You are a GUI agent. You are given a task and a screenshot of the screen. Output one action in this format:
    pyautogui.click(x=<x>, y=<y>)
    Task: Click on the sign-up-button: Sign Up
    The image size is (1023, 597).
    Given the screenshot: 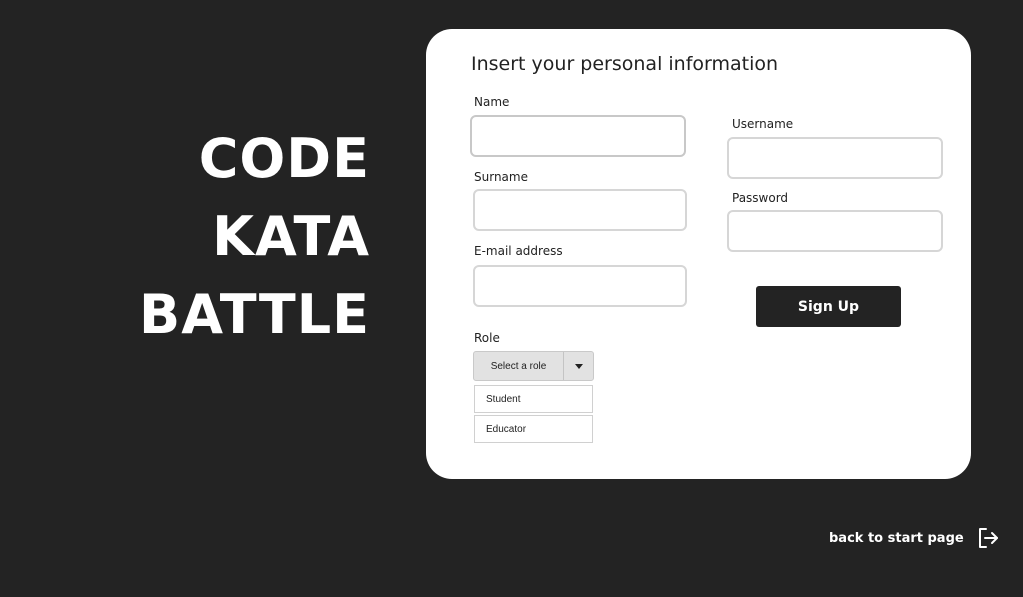 What is the action you would take?
    pyautogui.click(x=828, y=306)
    